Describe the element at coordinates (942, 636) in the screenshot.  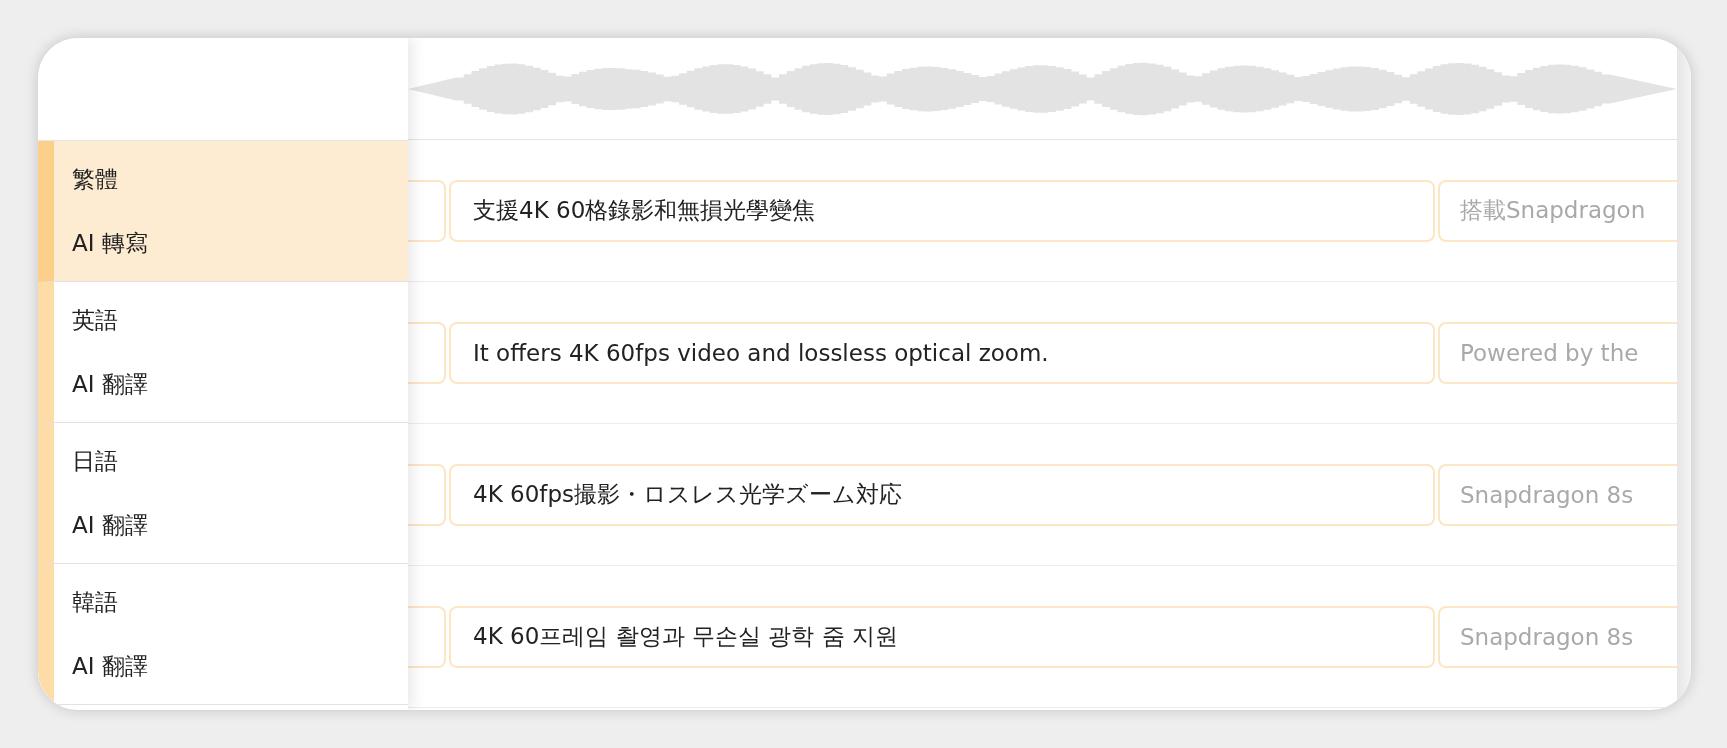
I see `subtitle-field: 4K 60프레임 촬영과 무손실 광학 줌 지원` at that location.